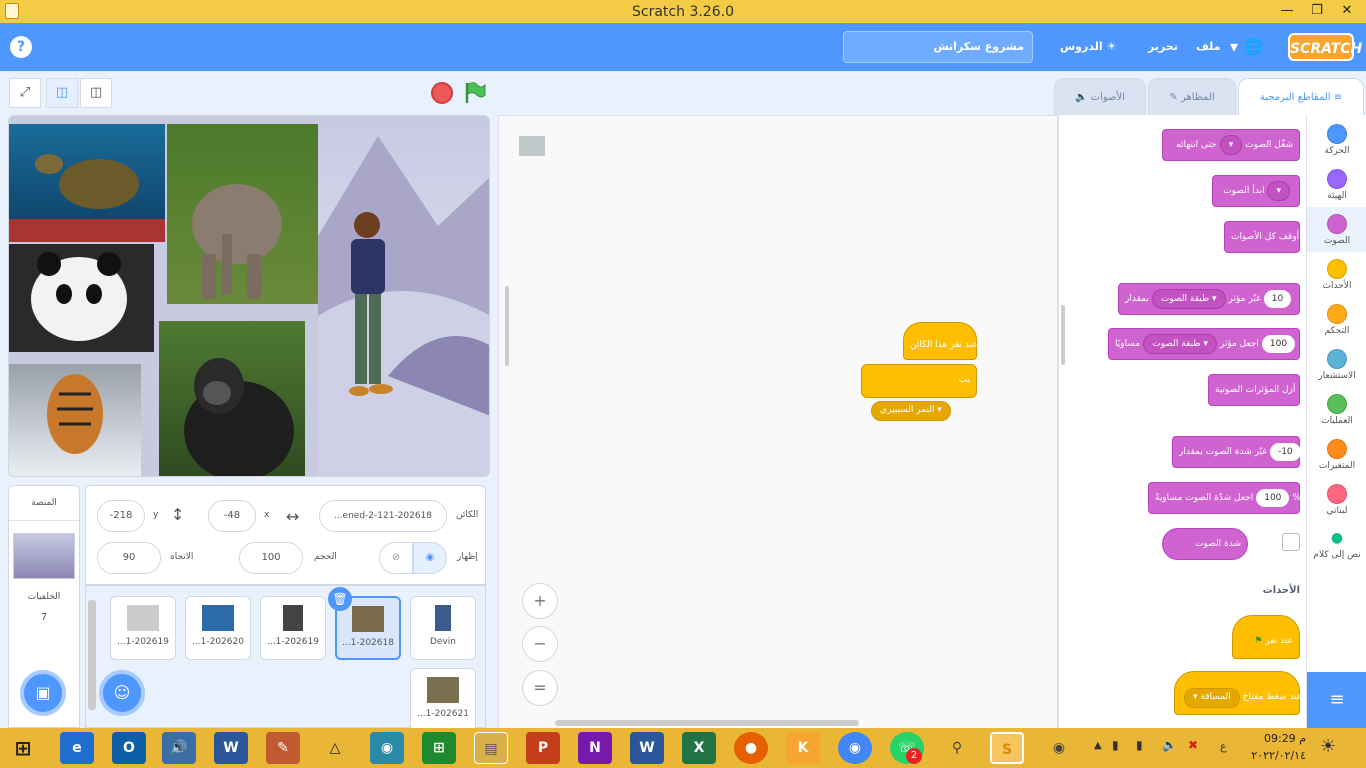  I want to click on when-this-sprite-clicked-block: عند نقر هذا الكائن, so click(940, 341).